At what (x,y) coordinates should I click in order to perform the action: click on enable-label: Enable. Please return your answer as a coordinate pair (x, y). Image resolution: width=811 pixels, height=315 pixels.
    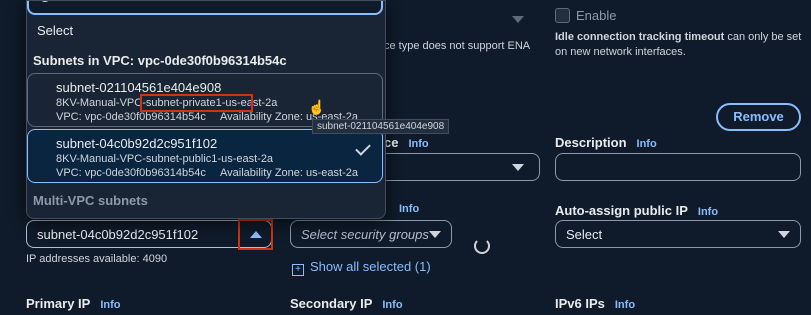
    Looking at the image, I should click on (596, 15).